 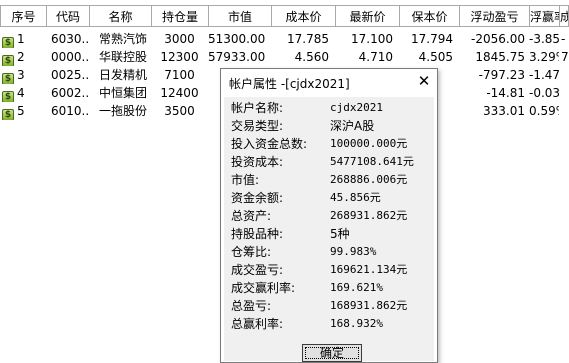 I want to click on header-seq: 序号, so click(x=23, y=16).